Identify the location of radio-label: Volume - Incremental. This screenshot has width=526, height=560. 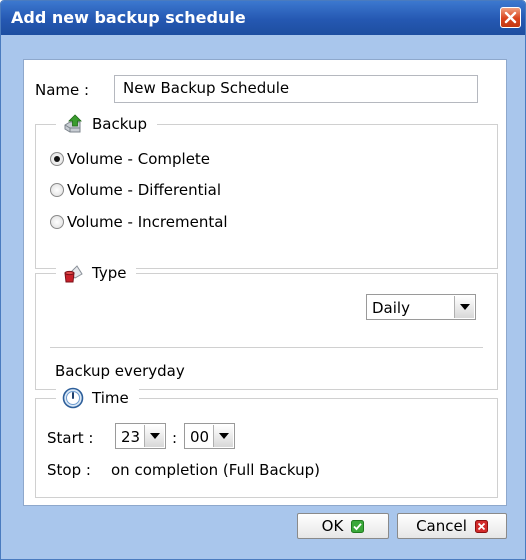
(147, 222).